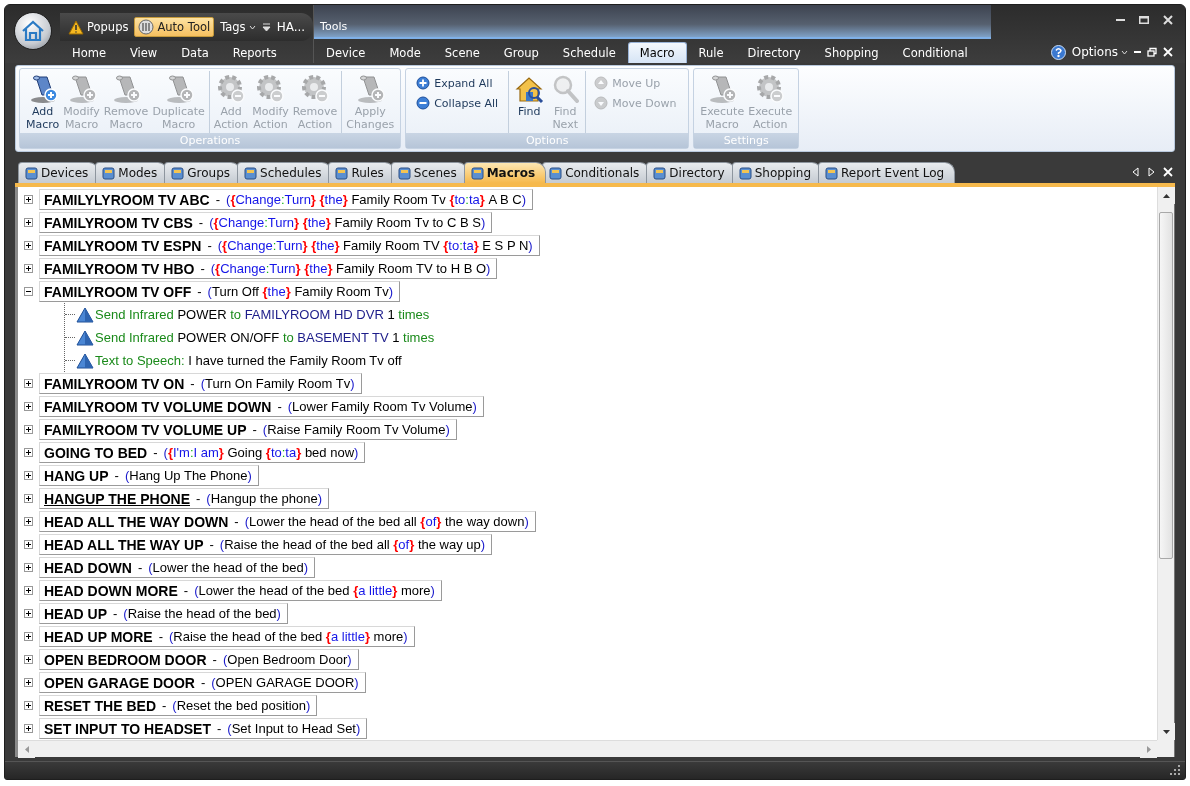  What do you see at coordinates (174, 27) in the screenshot?
I see `toolbar-button: Auto Tool` at bounding box center [174, 27].